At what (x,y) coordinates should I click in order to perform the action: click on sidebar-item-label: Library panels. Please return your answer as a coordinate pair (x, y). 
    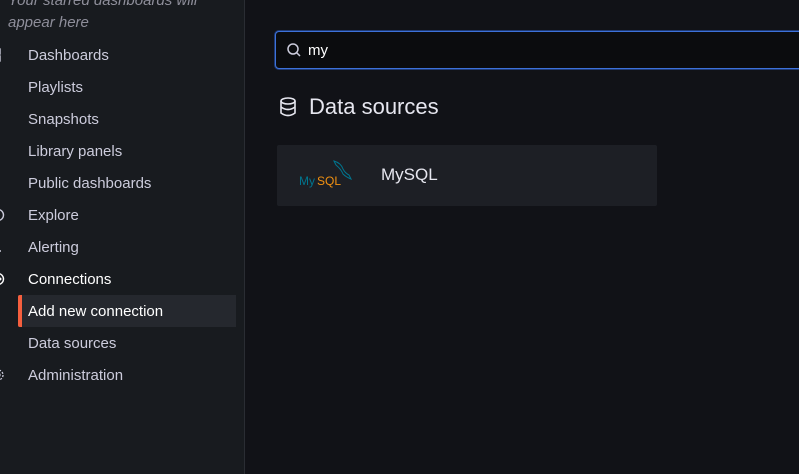
    Looking at the image, I should click on (75, 151).